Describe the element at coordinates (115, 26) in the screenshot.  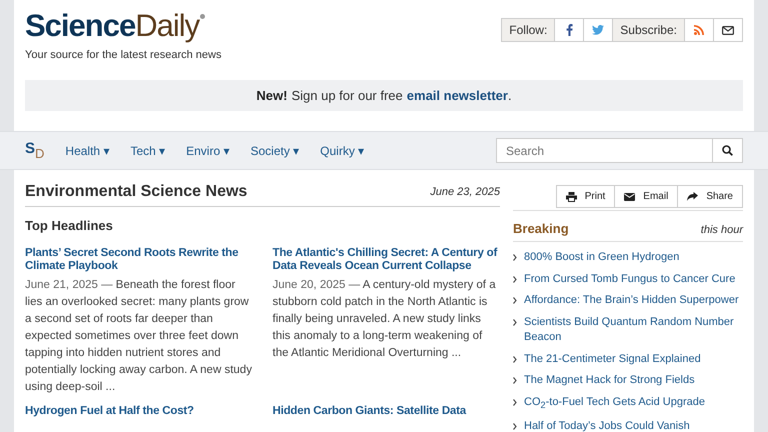
I see `site-logo: ScienceDaily` at that location.